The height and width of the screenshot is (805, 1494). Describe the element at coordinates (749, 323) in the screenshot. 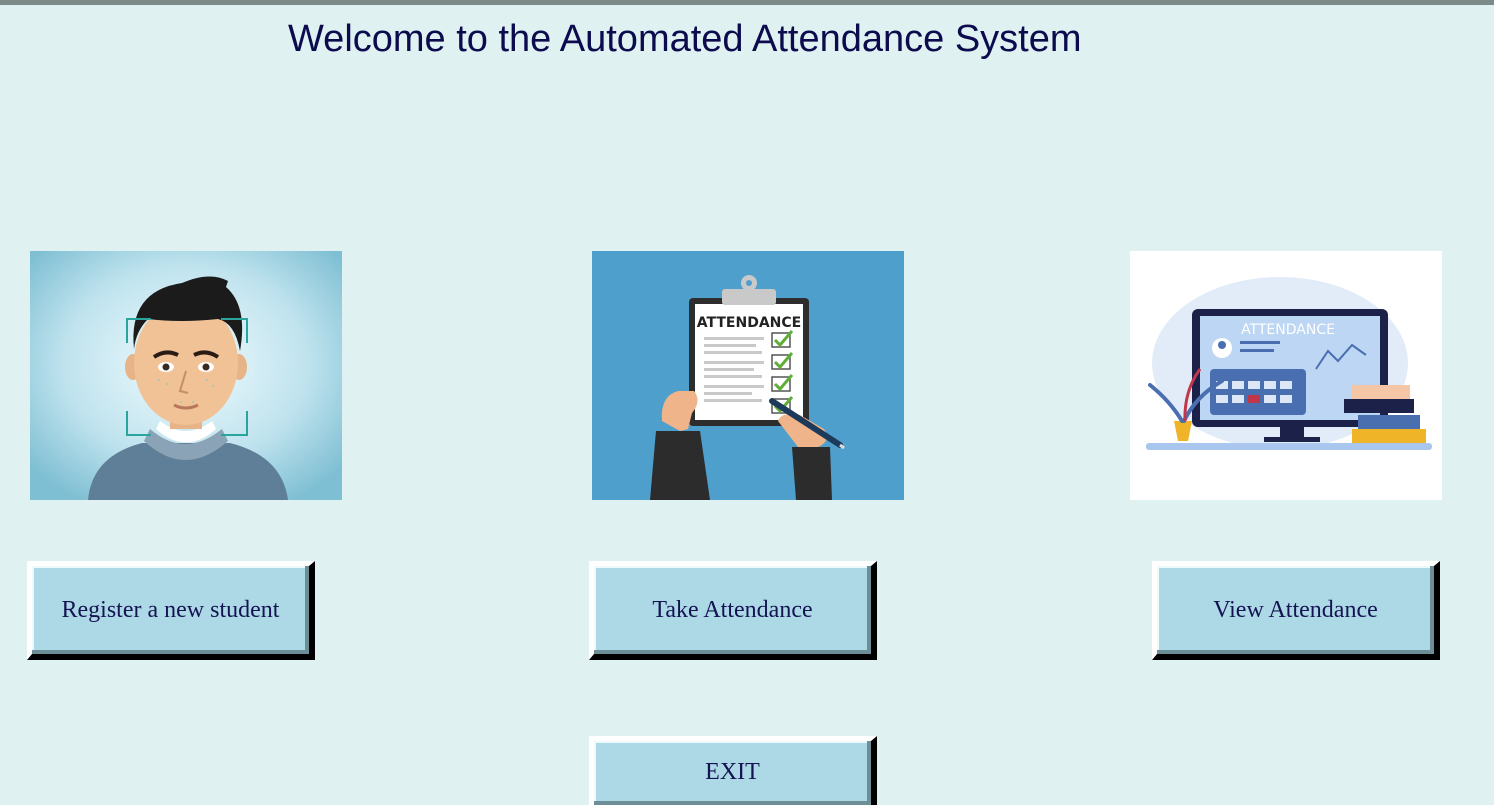

I see `clipboard-heading-text: ATTENDANCE` at that location.